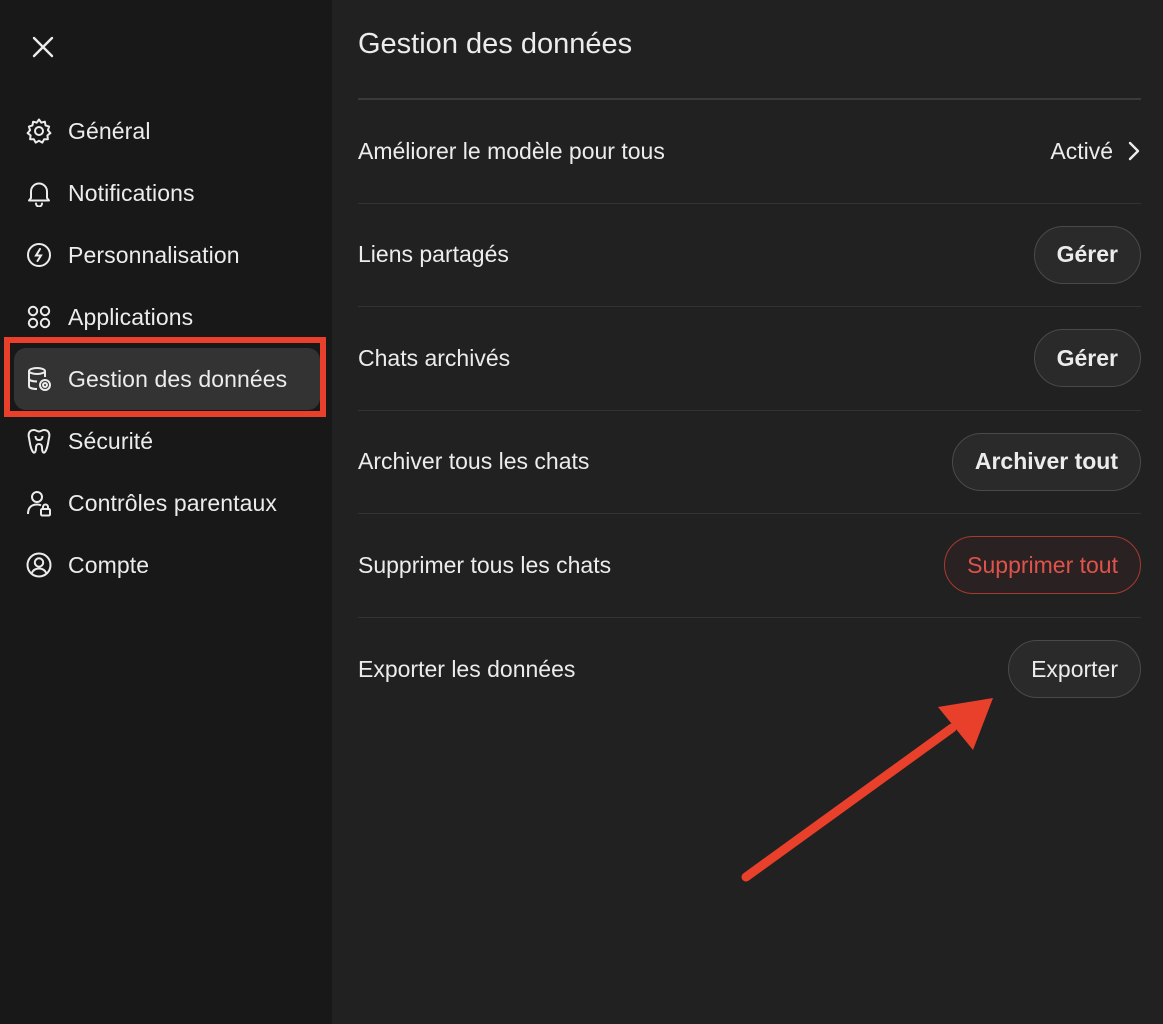 The image size is (1163, 1024). What do you see at coordinates (749, 152) in the screenshot?
I see `setting-row-improve-model: Améliorer le modèle pour tous Activé` at bounding box center [749, 152].